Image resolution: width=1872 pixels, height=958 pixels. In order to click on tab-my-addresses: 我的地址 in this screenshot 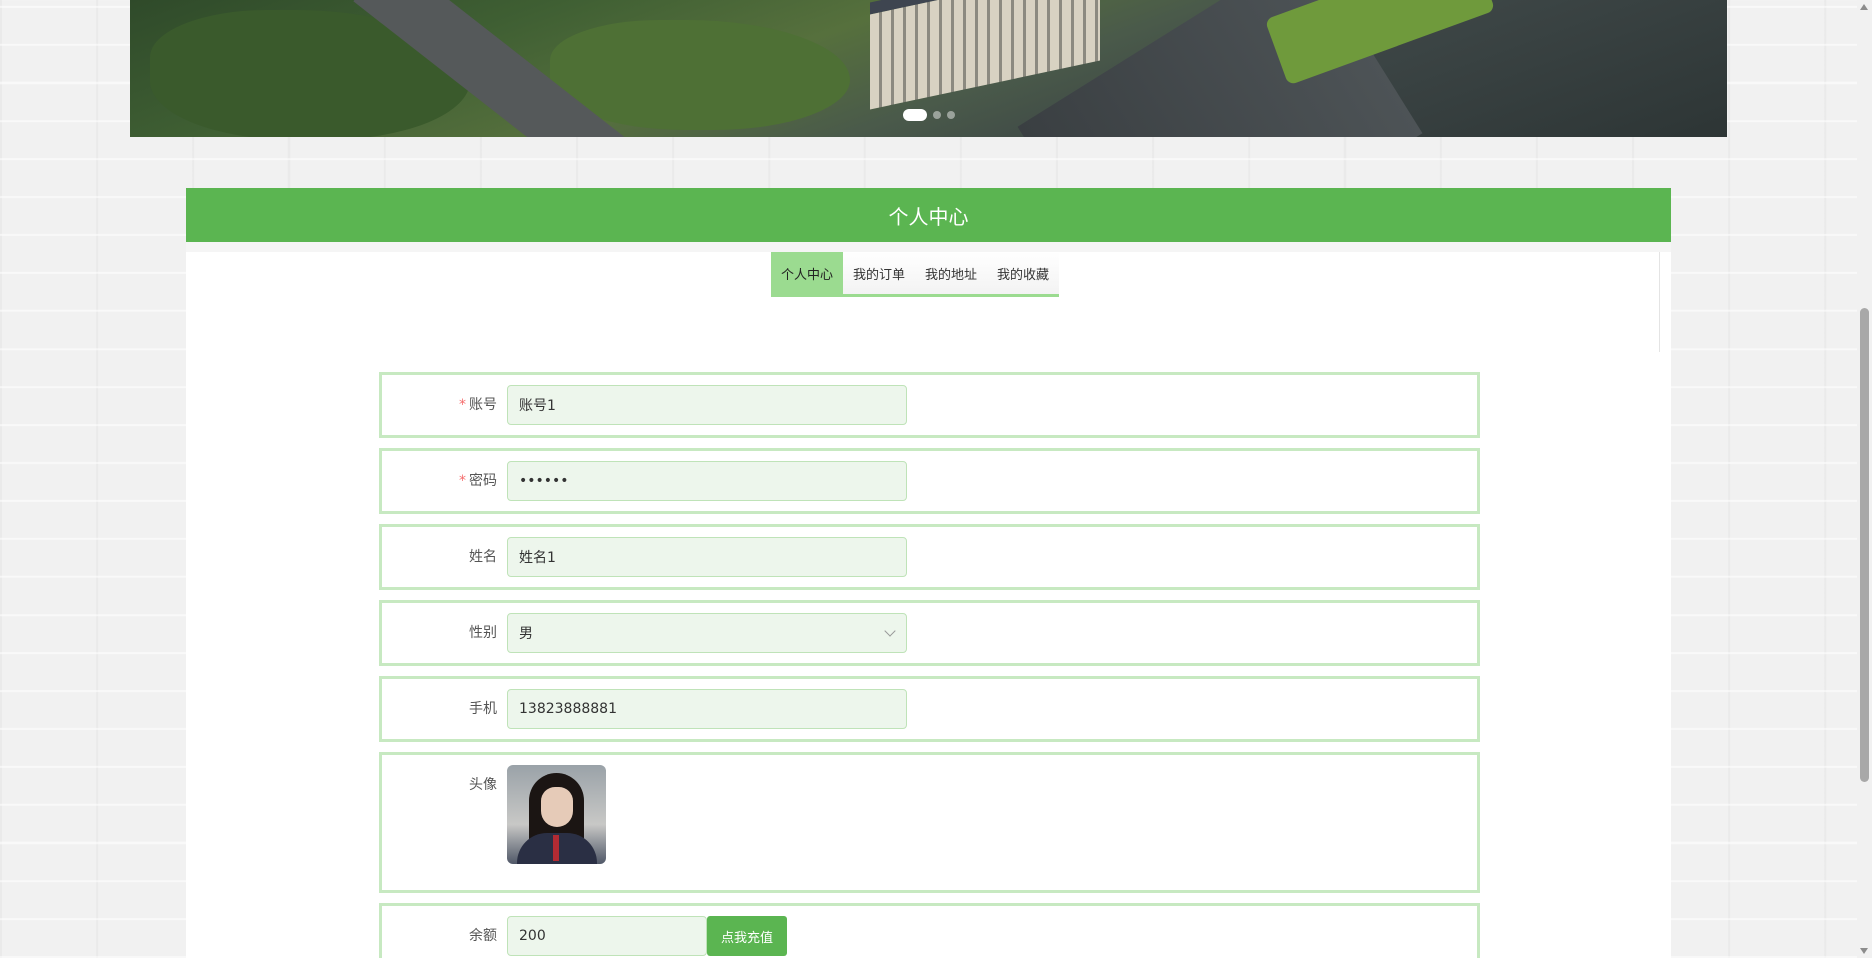, I will do `click(951, 273)`.